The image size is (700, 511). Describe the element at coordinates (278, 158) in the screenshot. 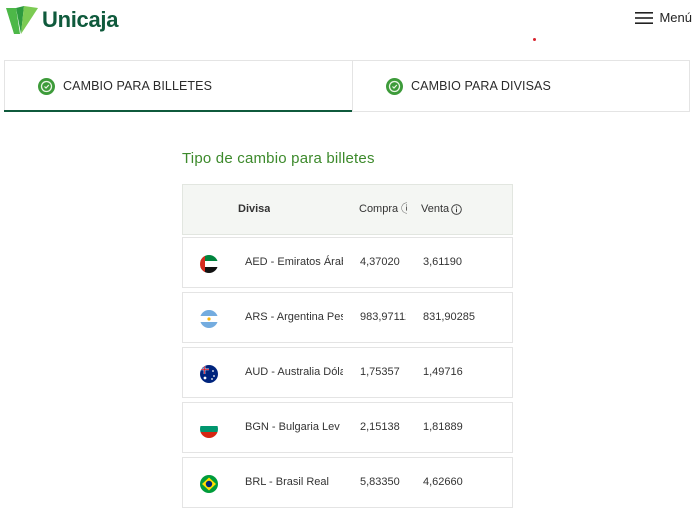

I see `section-title: Tipo de cambio para billetes` at that location.